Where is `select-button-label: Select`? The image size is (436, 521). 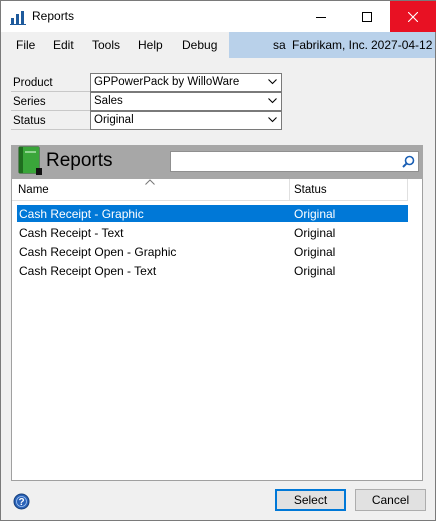 select-button-label: Select is located at coordinates (310, 500).